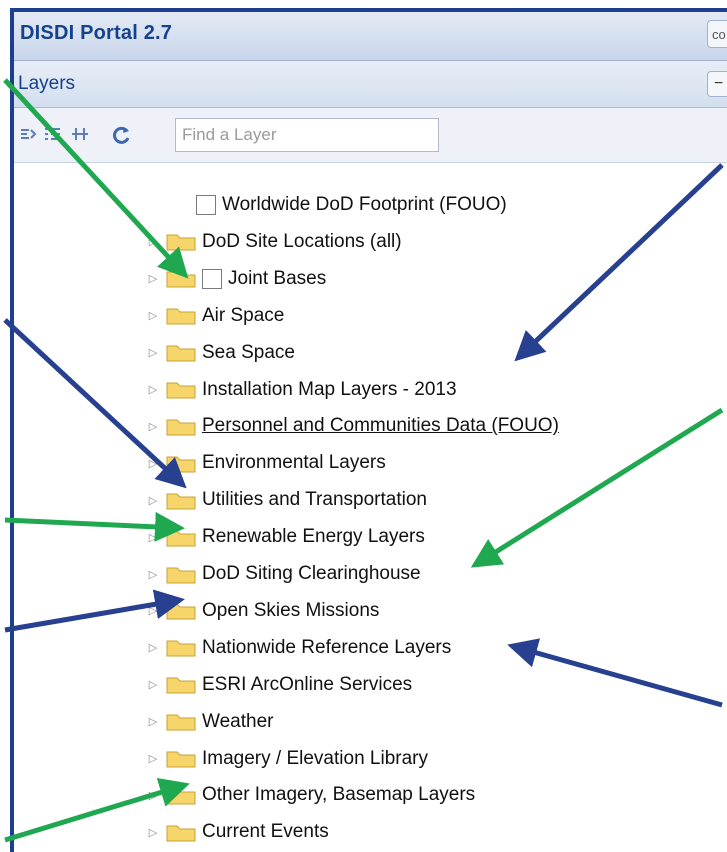 The width and height of the screenshot is (727, 852). I want to click on layer-label: ESRI ArcOnline Services, so click(307, 685).